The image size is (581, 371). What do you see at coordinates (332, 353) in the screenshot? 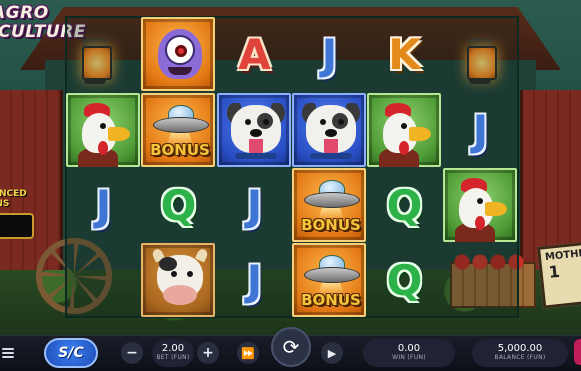
I see `autoplay-icon: ▶` at bounding box center [332, 353].